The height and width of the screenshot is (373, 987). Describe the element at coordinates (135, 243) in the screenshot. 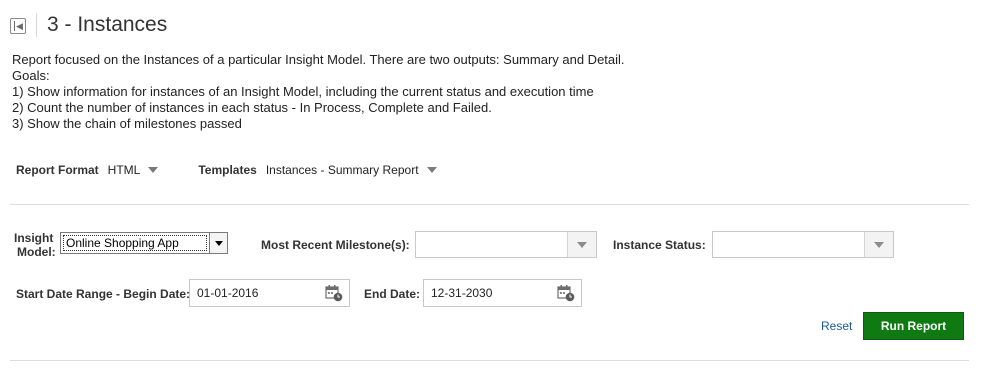

I see `insight-model-value: Online Shopping App` at that location.